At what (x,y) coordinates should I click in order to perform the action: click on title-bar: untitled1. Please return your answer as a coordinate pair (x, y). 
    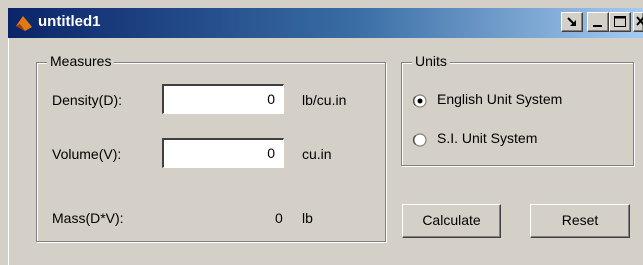
    Looking at the image, I should click on (325, 23).